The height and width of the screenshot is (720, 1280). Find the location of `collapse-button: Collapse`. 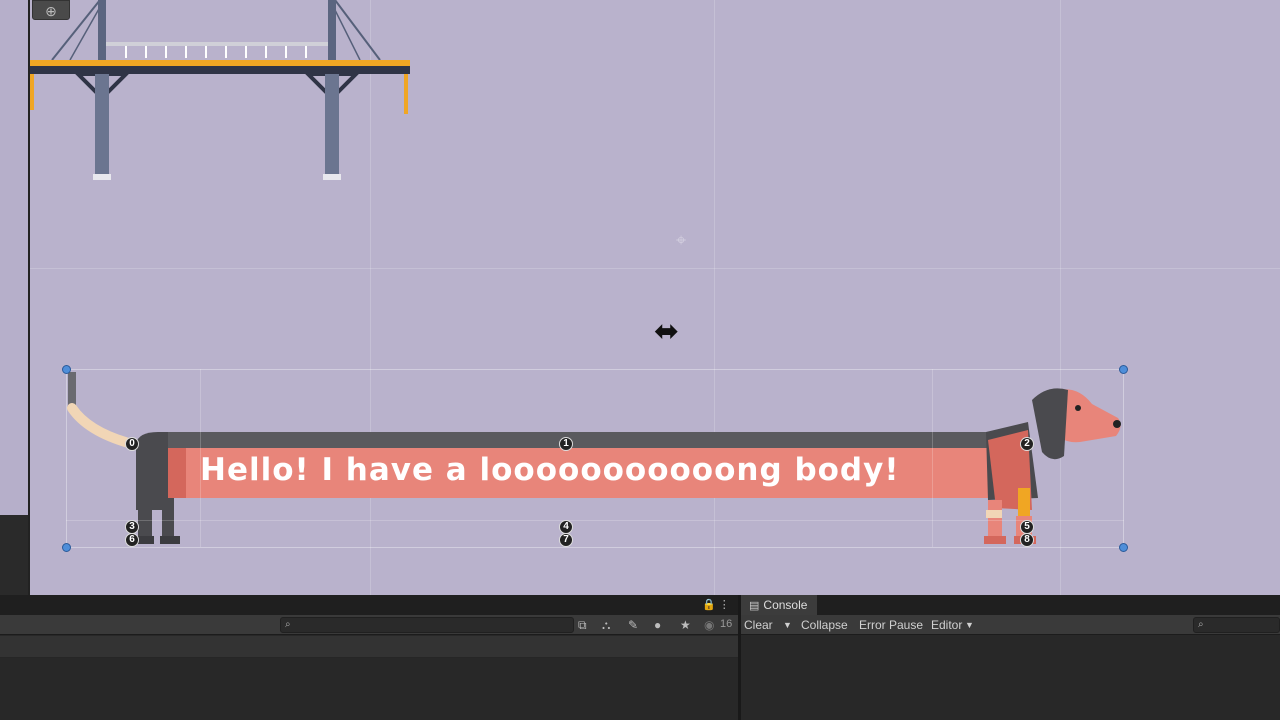

collapse-button: Collapse is located at coordinates (824, 625).